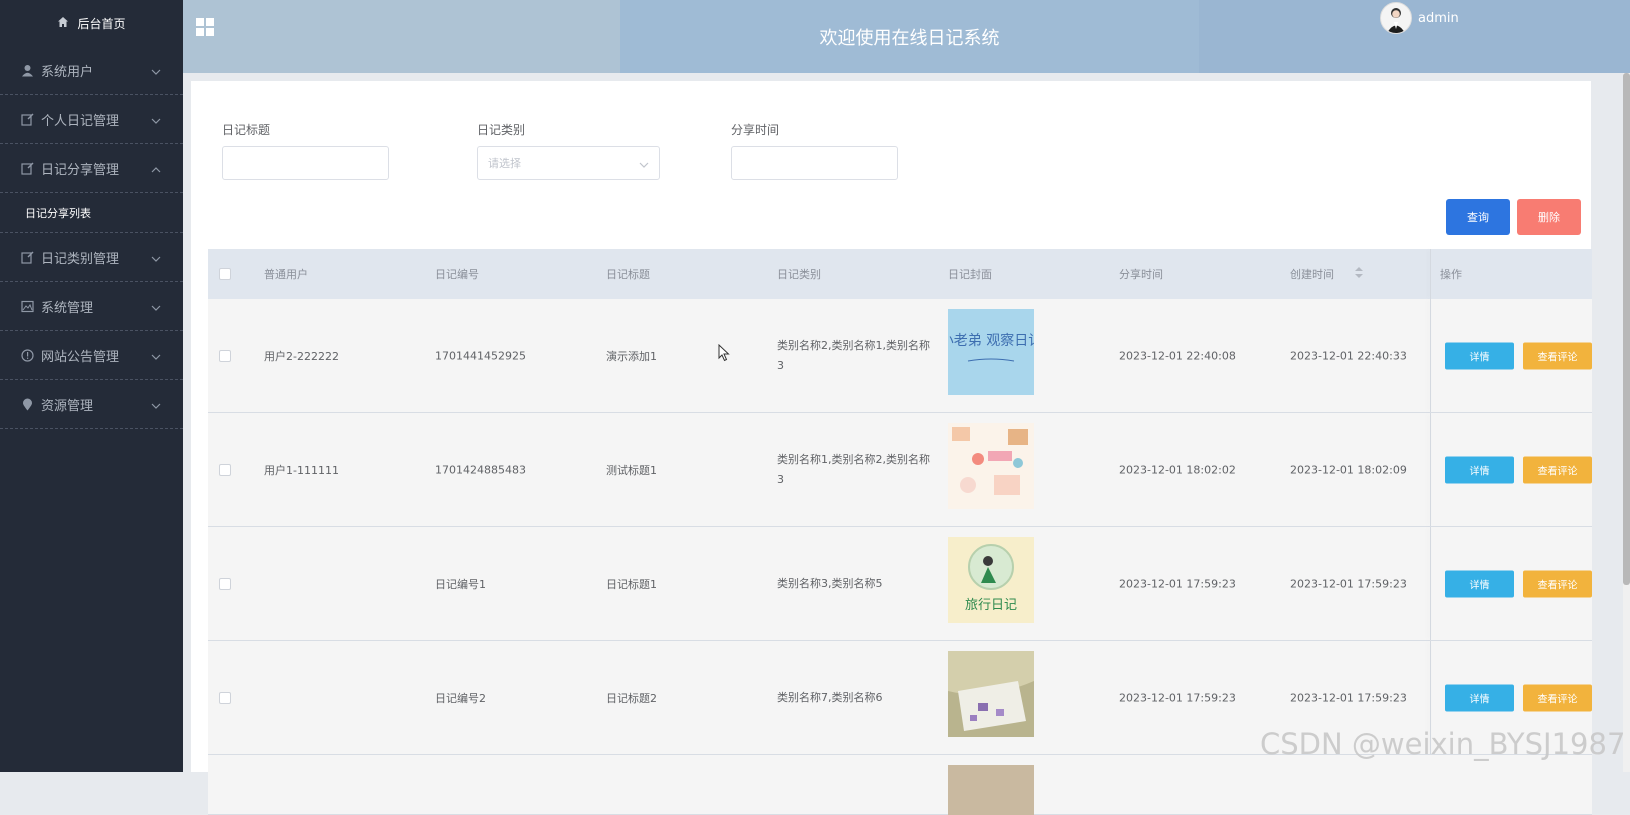 The image size is (1630, 815). What do you see at coordinates (1478, 217) in the screenshot?
I see `search-button: 查询` at bounding box center [1478, 217].